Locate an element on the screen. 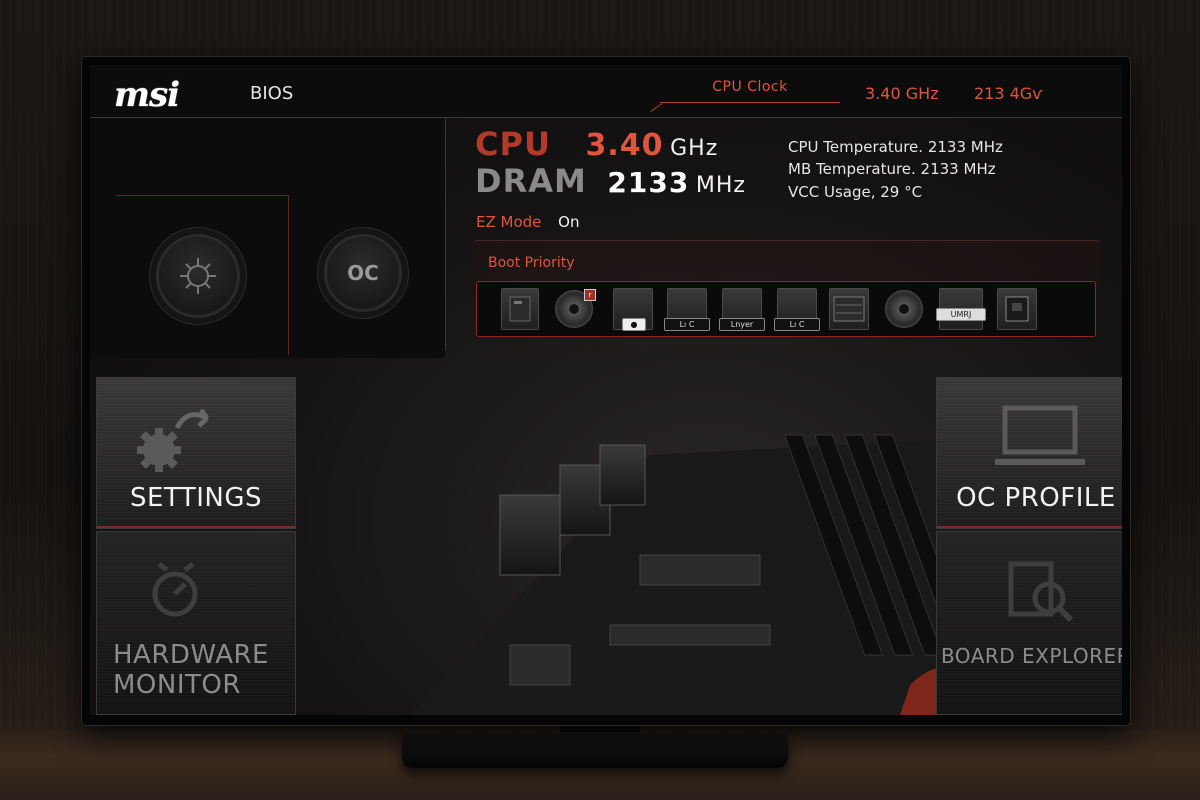 This screenshot has height=800, width=1200. cpu-clock-tab: CPU Clock is located at coordinates (750, 91).